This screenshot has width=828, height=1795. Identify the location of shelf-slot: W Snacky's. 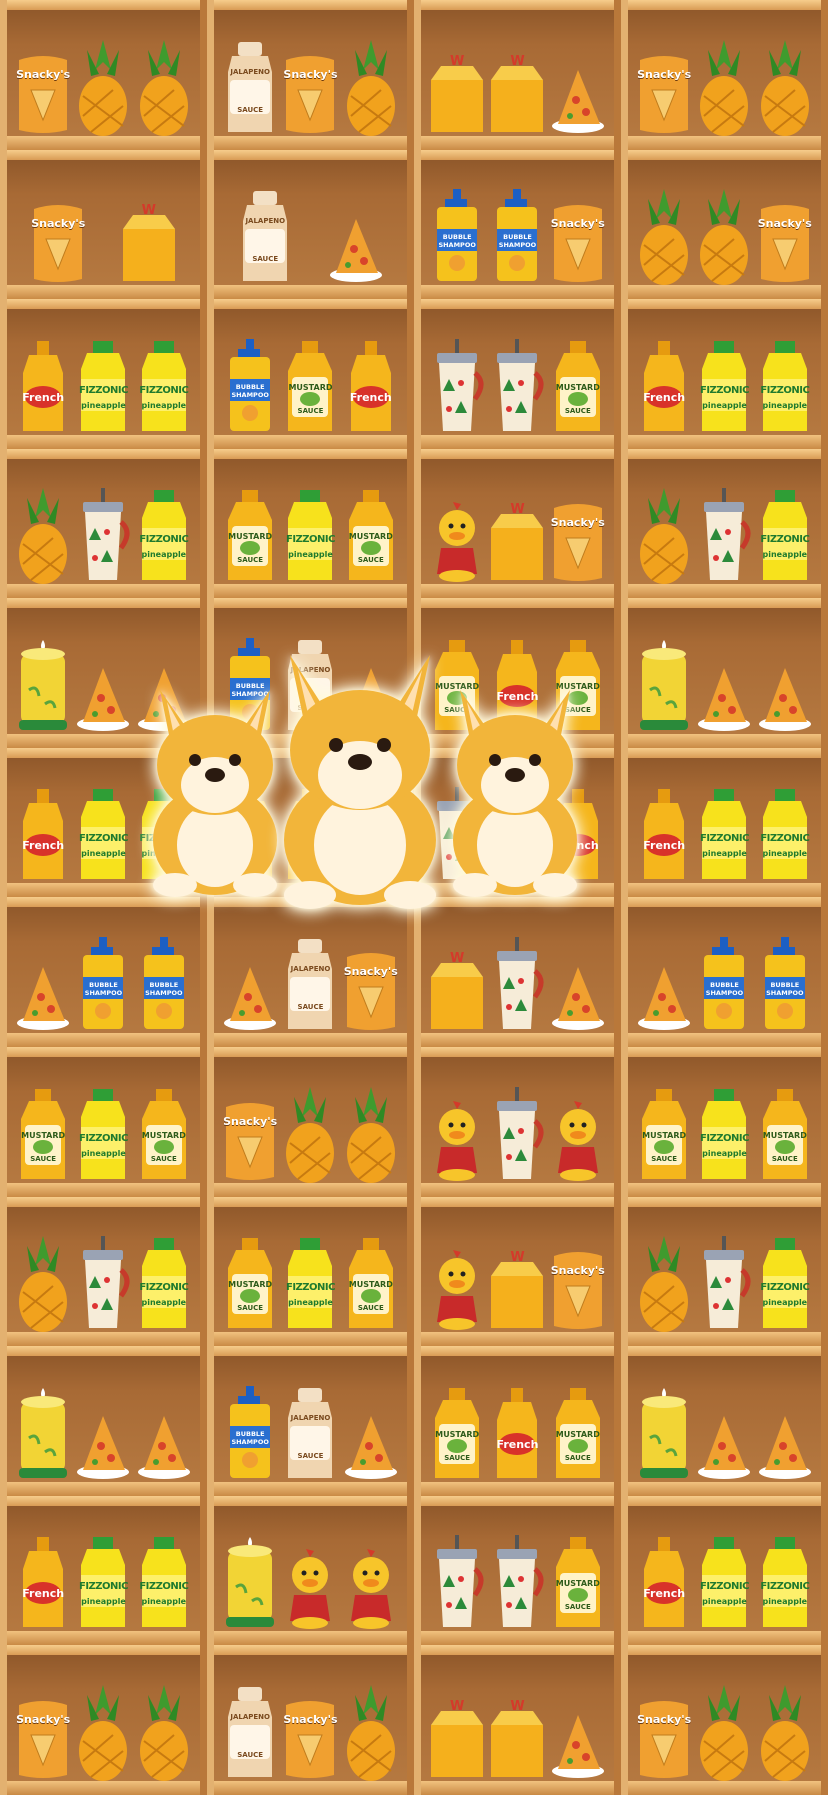
(517, 523).